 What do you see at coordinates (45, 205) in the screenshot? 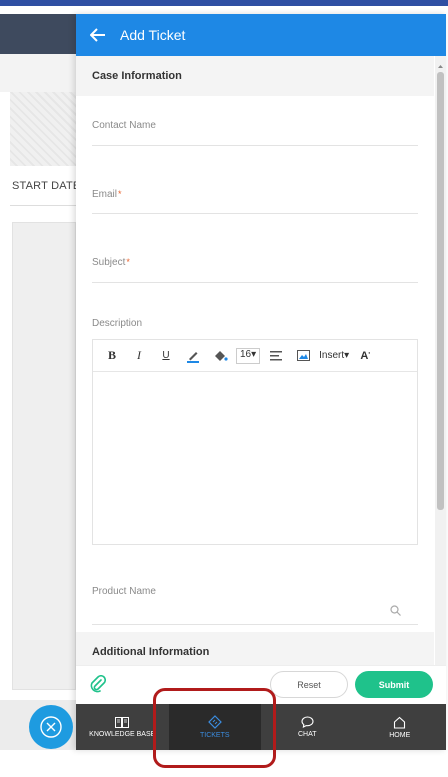
I see `background-divider` at bounding box center [45, 205].